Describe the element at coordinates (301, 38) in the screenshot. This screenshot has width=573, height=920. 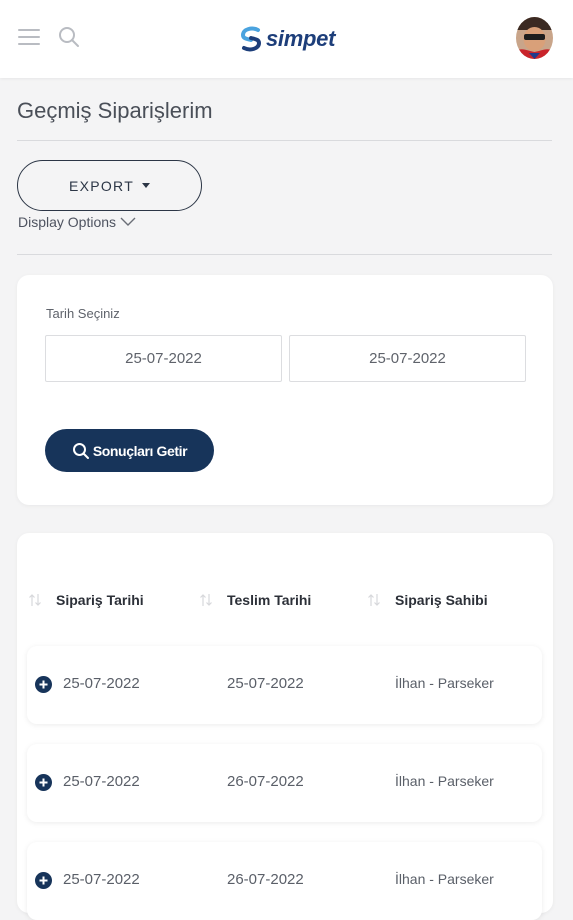
I see `logo-text: simpet` at that location.